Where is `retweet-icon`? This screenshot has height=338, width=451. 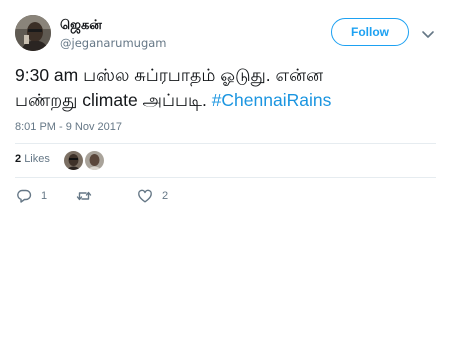
retweet-icon is located at coordinates (84, 196).